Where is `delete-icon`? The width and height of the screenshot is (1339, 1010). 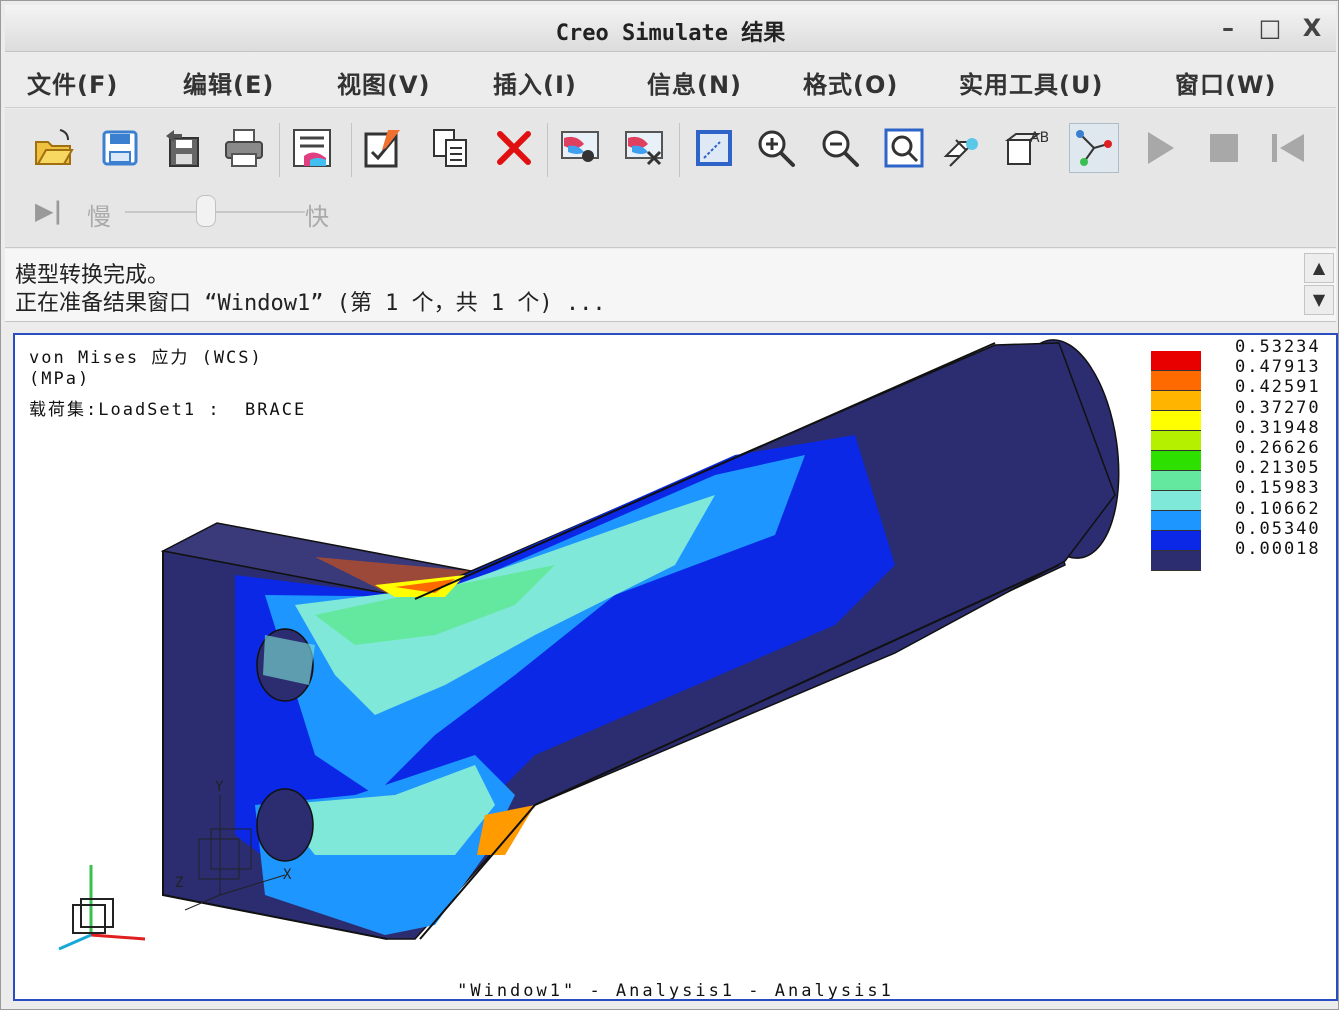
delete-icon is located at coordinates (514, 148).